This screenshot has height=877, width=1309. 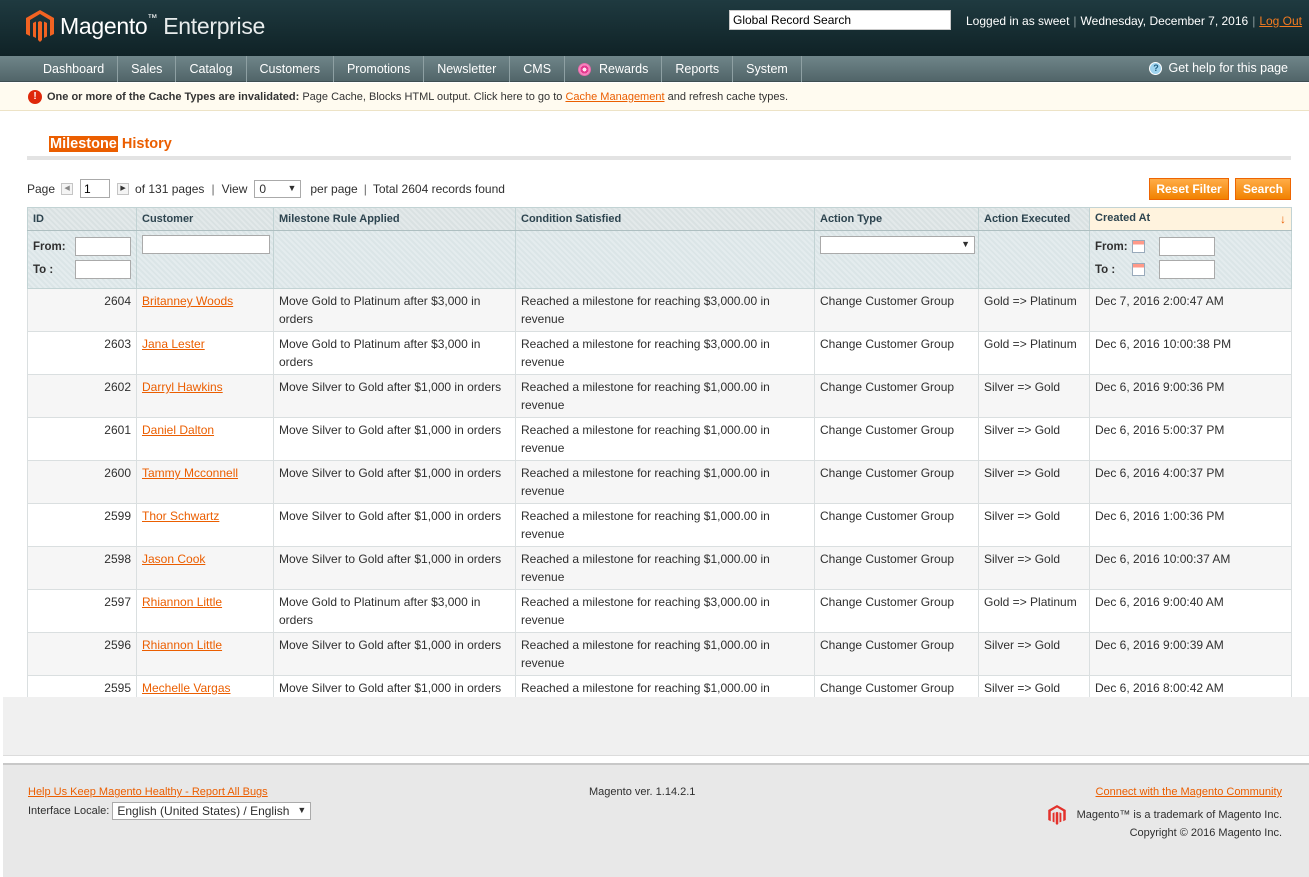 What do you see at coordinates (212, 811) in the screenshot?
I see `locale-select: English (United States) / English` at bounding box center [212, 811].